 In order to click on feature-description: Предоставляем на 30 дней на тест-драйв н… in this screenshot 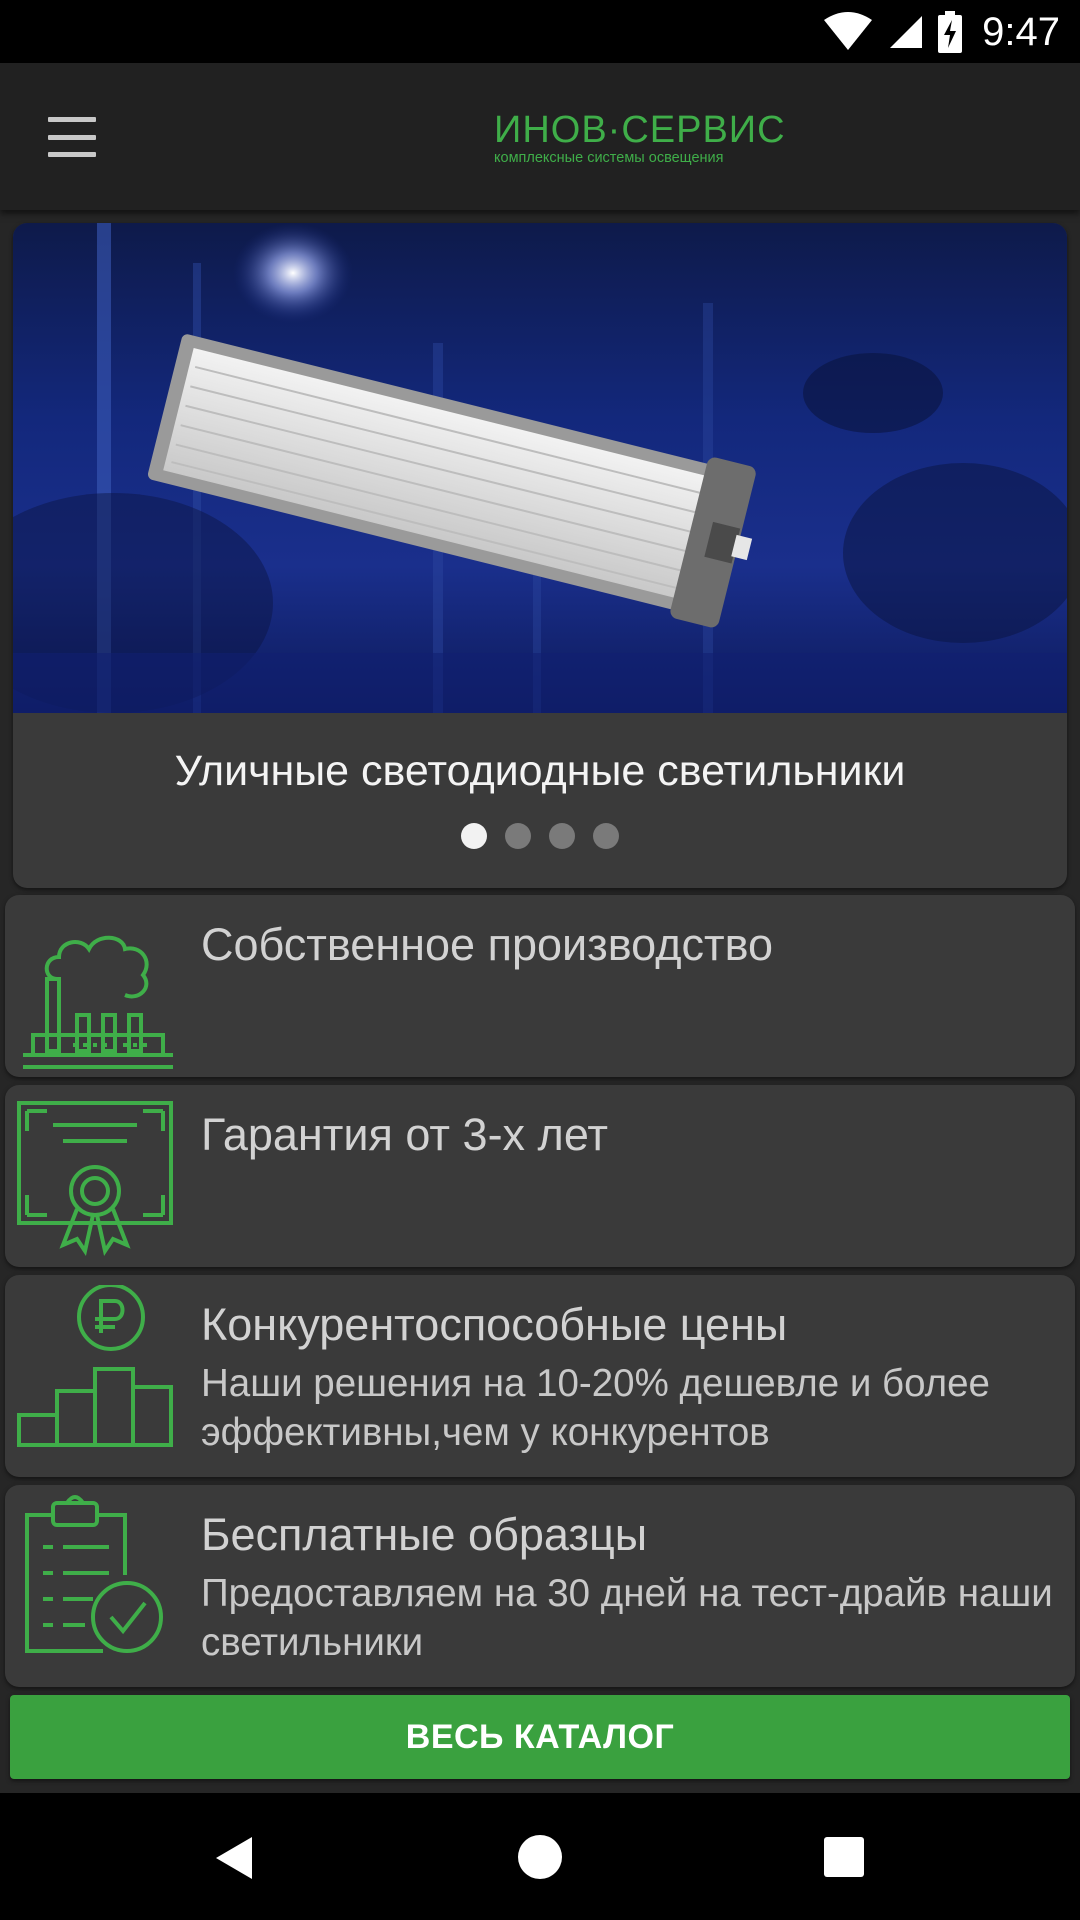, I will do `click(627, 1618)`.